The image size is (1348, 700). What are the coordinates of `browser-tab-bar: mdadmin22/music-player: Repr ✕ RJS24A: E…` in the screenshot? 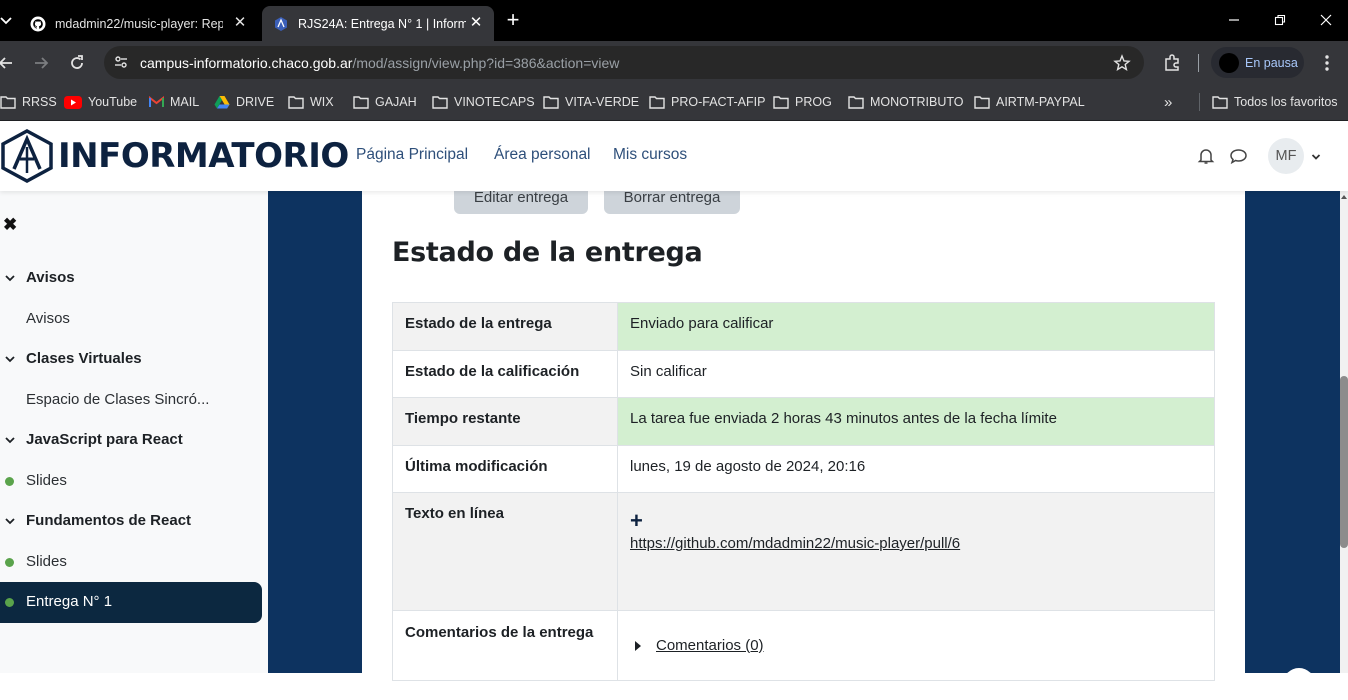 It's located at (674, 20).